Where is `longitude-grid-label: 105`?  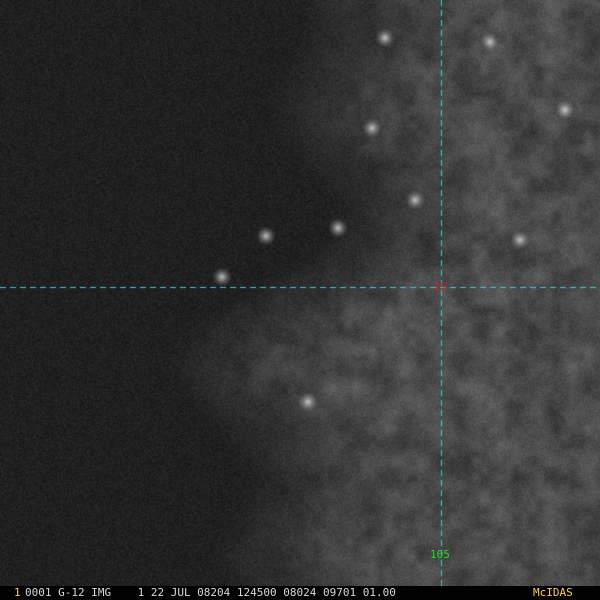 longitude-grid-label: 105 is located at coordinates (440, 554).